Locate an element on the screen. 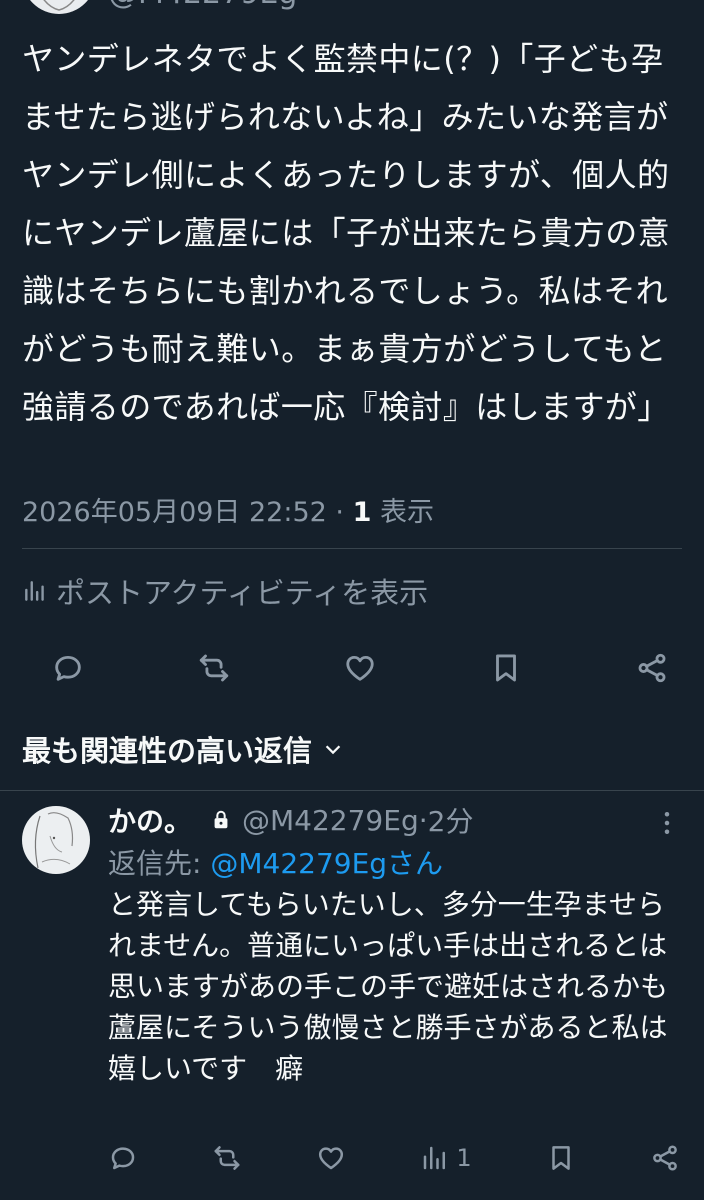 The height and width of the screenshot is (1200, 704). previous-header: @M42279Eg is located at coordinates (352, 10).